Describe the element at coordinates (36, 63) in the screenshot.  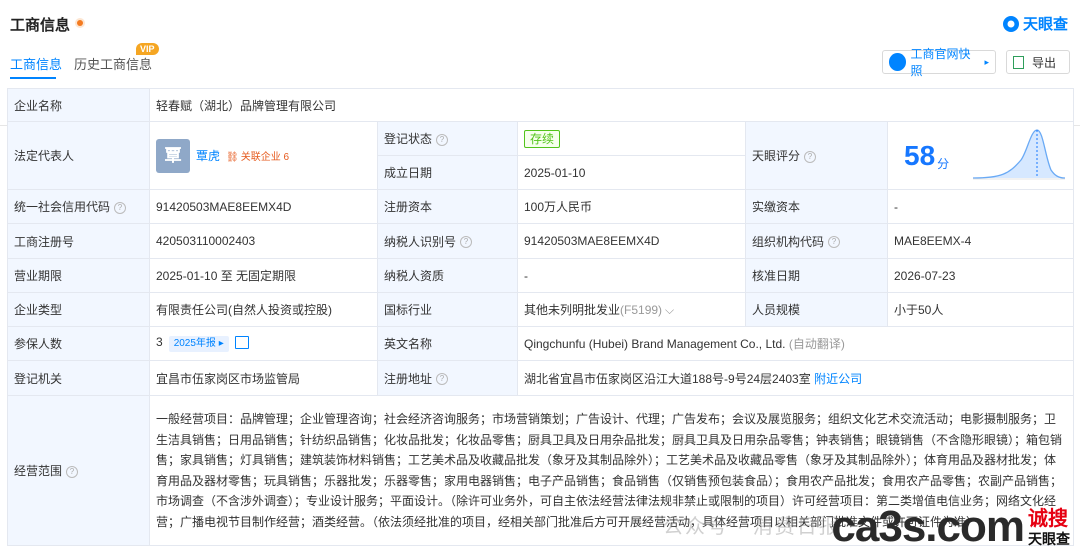
I see `tab-business-info: 工商信息` at that location.